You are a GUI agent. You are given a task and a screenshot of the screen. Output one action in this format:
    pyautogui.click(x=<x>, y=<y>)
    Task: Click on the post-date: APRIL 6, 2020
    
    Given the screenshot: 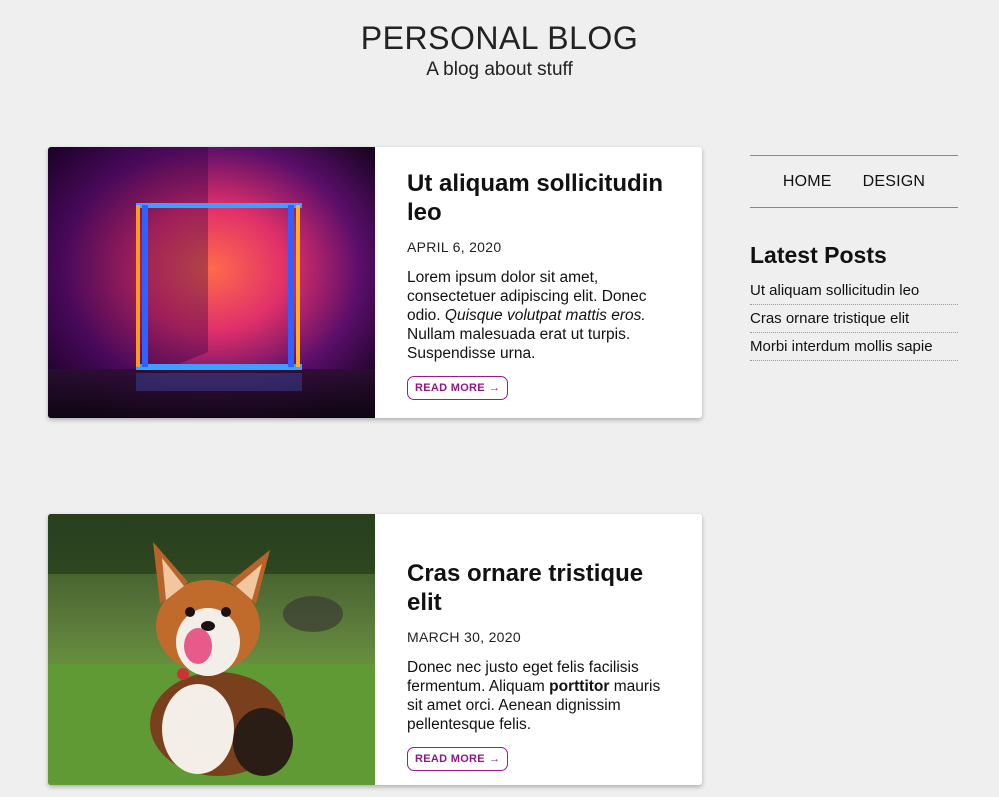 What is the action you would take?
    pyautogui.click(x=454, y=247)
    